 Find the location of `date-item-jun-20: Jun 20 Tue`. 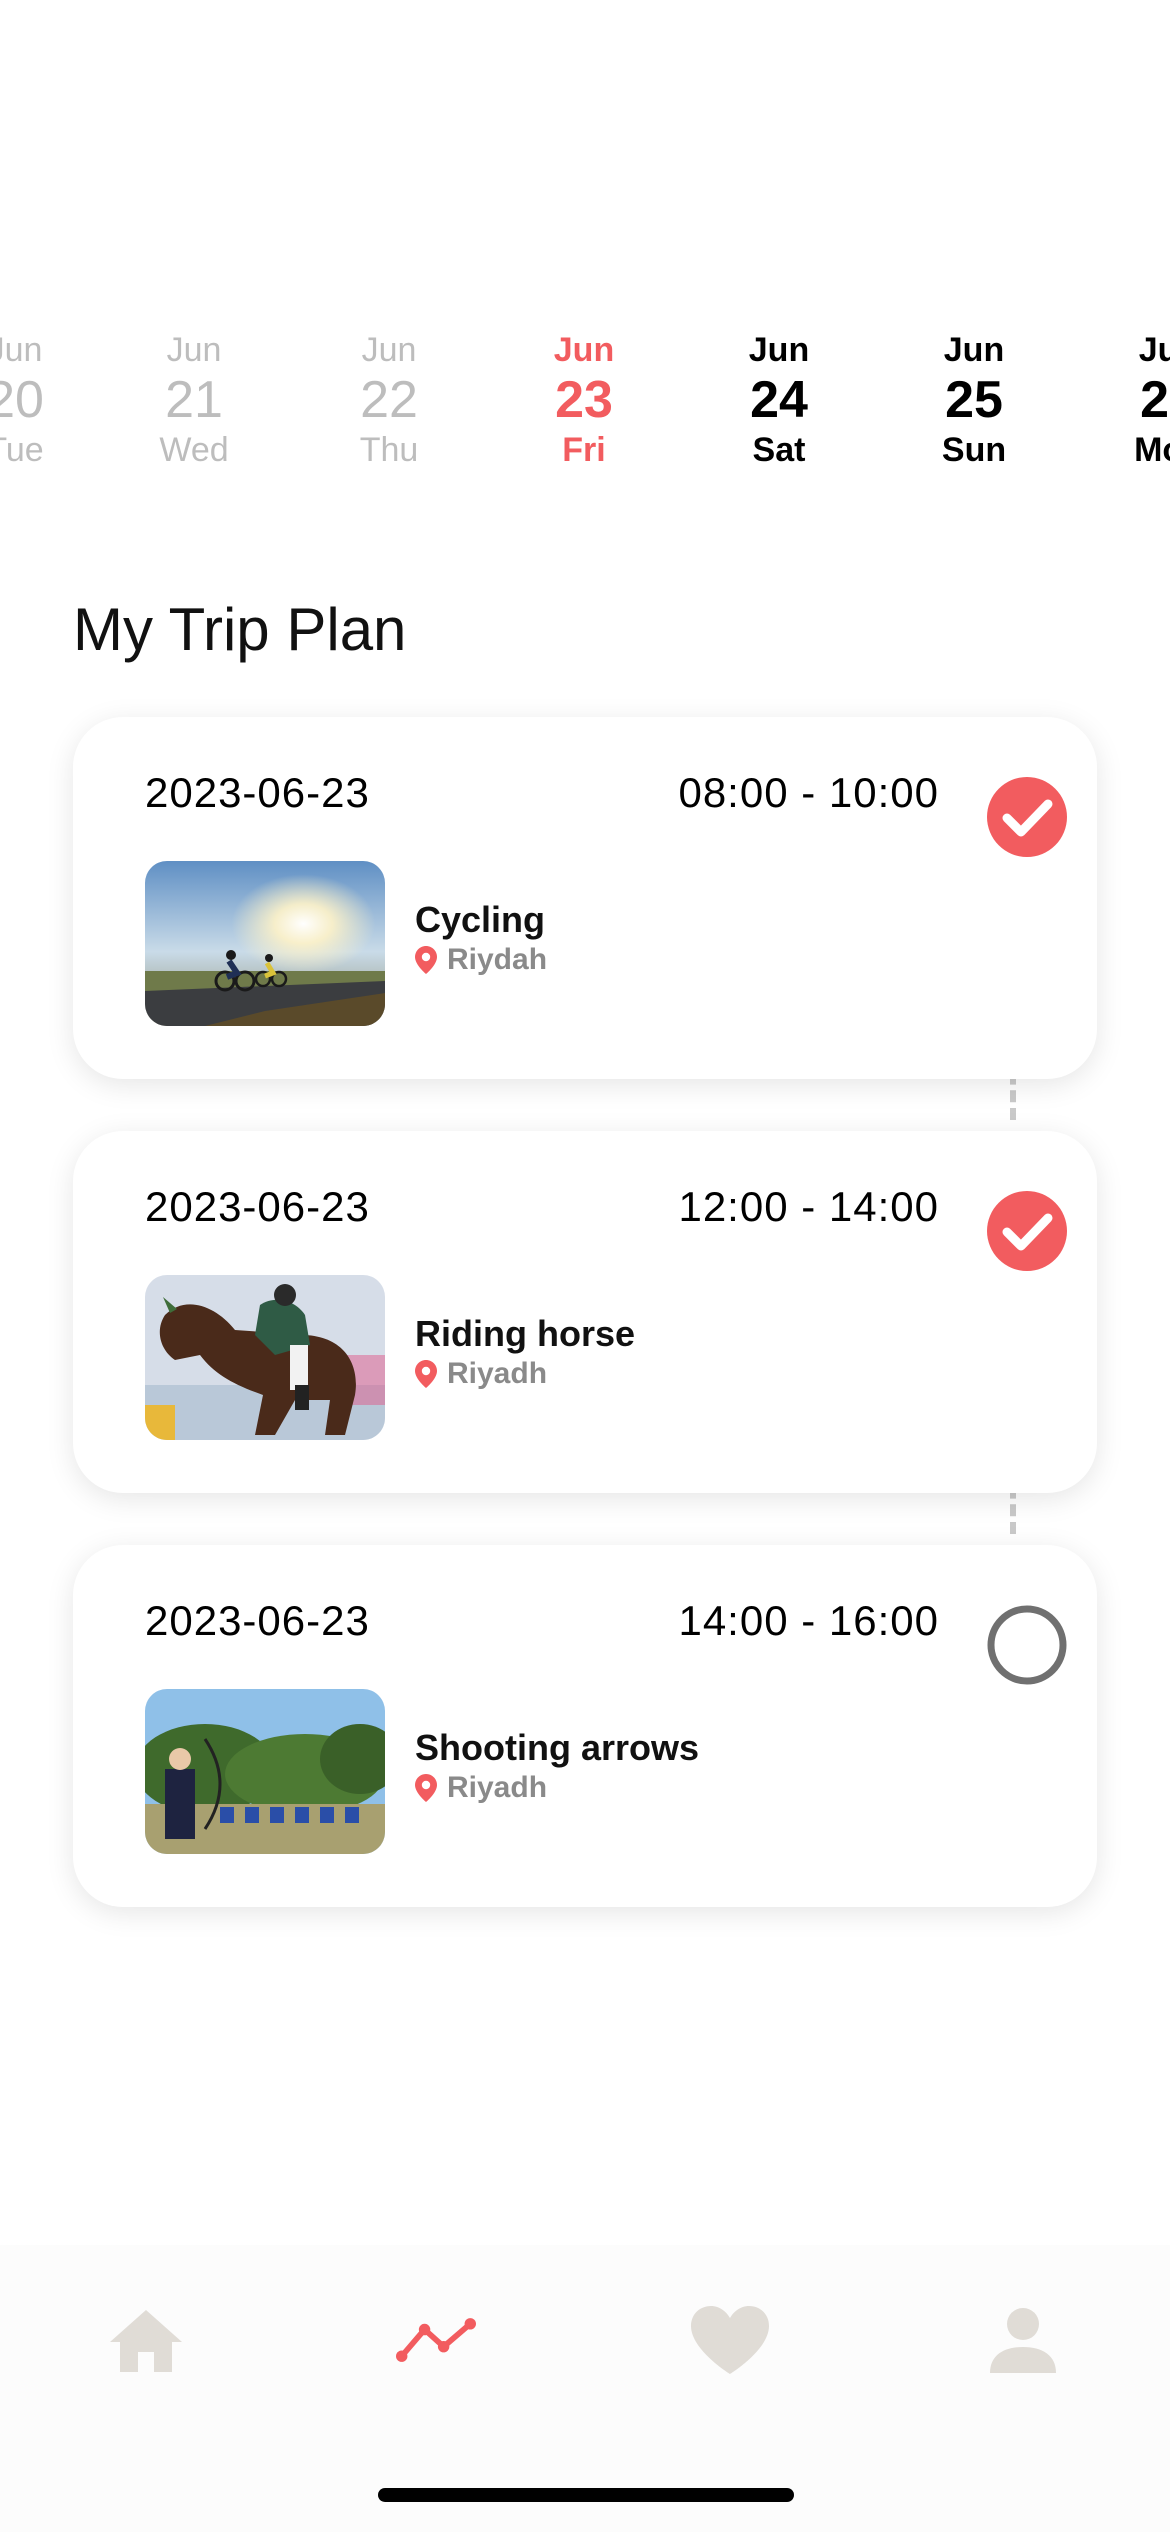

date-item-jun-20: Jun 20 Tue is located at coordinates (47, 400).